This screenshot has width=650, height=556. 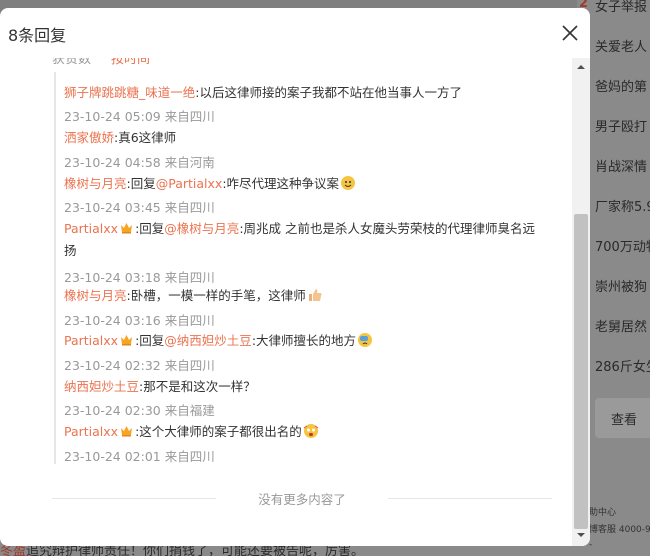 What do you see at coordinates (621, 85) in the screenshot?
I see `trending-item: 爸妈的第` at bounding box center [621, 85].